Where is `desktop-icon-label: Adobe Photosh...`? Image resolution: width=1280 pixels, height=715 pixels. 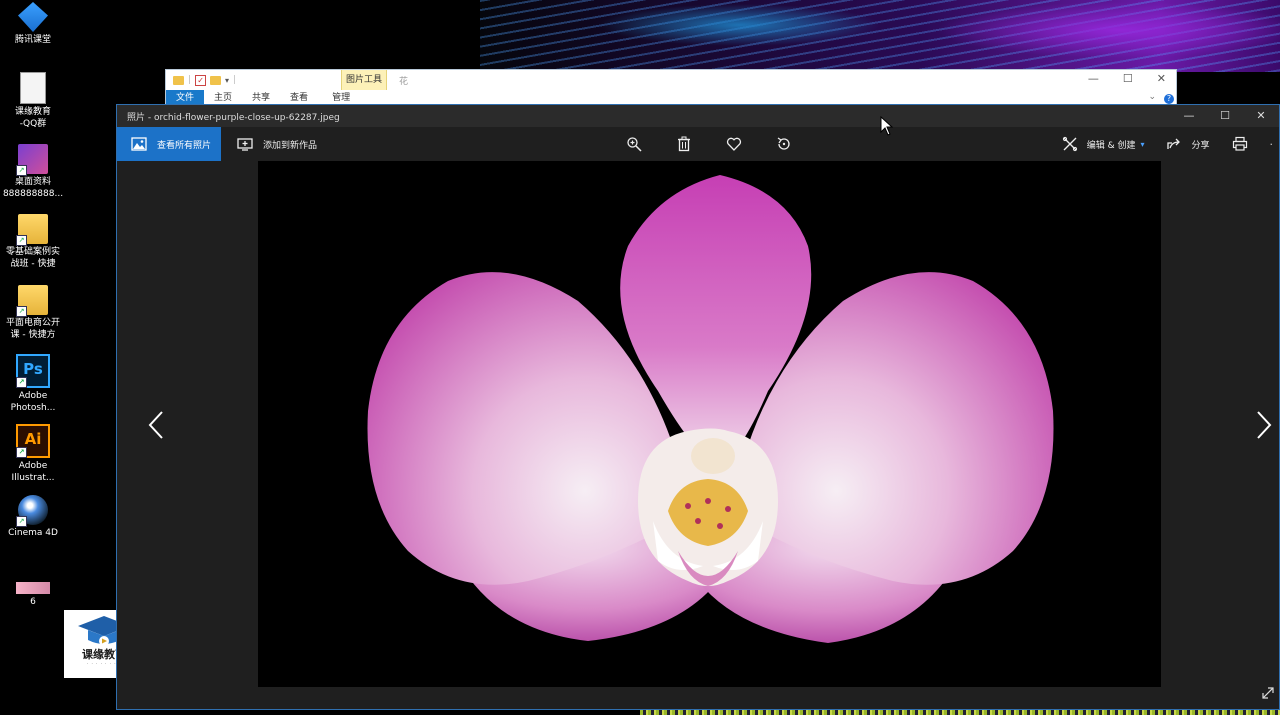
desktop-icon-label: Adobe Photosh... is located at coordinates (33, 402).